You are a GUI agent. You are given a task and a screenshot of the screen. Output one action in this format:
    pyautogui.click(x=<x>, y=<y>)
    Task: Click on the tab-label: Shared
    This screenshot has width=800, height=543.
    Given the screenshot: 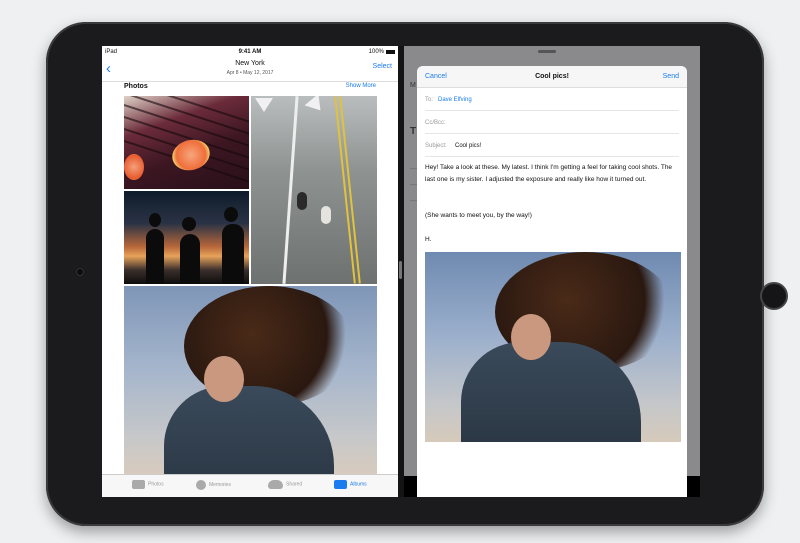 What is the action you would take?
    pyautogui.click(x=294, y=484)
    